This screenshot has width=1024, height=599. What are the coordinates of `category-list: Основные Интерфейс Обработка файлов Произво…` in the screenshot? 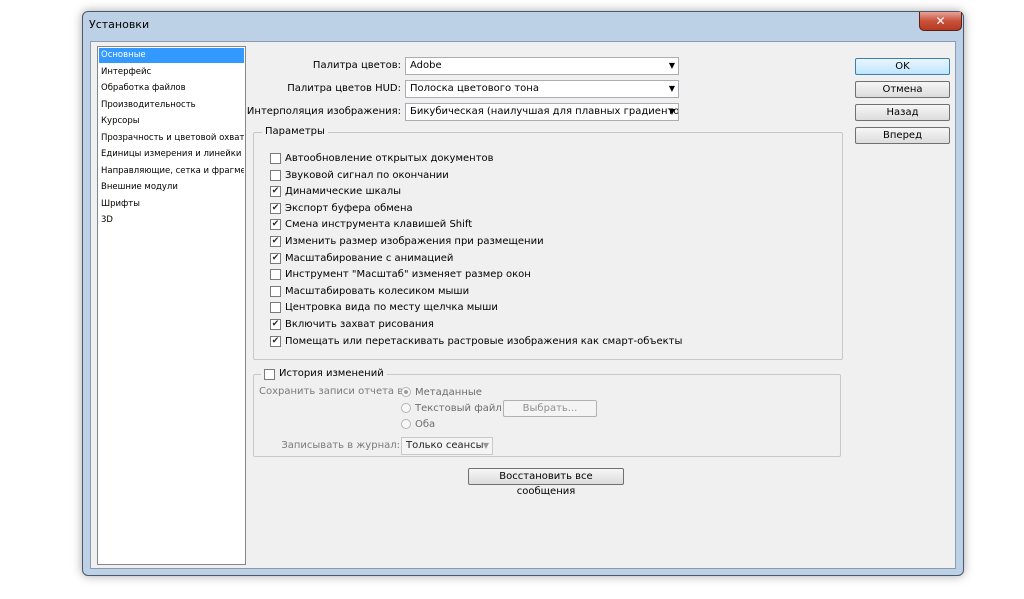 It's located at (171, 305).